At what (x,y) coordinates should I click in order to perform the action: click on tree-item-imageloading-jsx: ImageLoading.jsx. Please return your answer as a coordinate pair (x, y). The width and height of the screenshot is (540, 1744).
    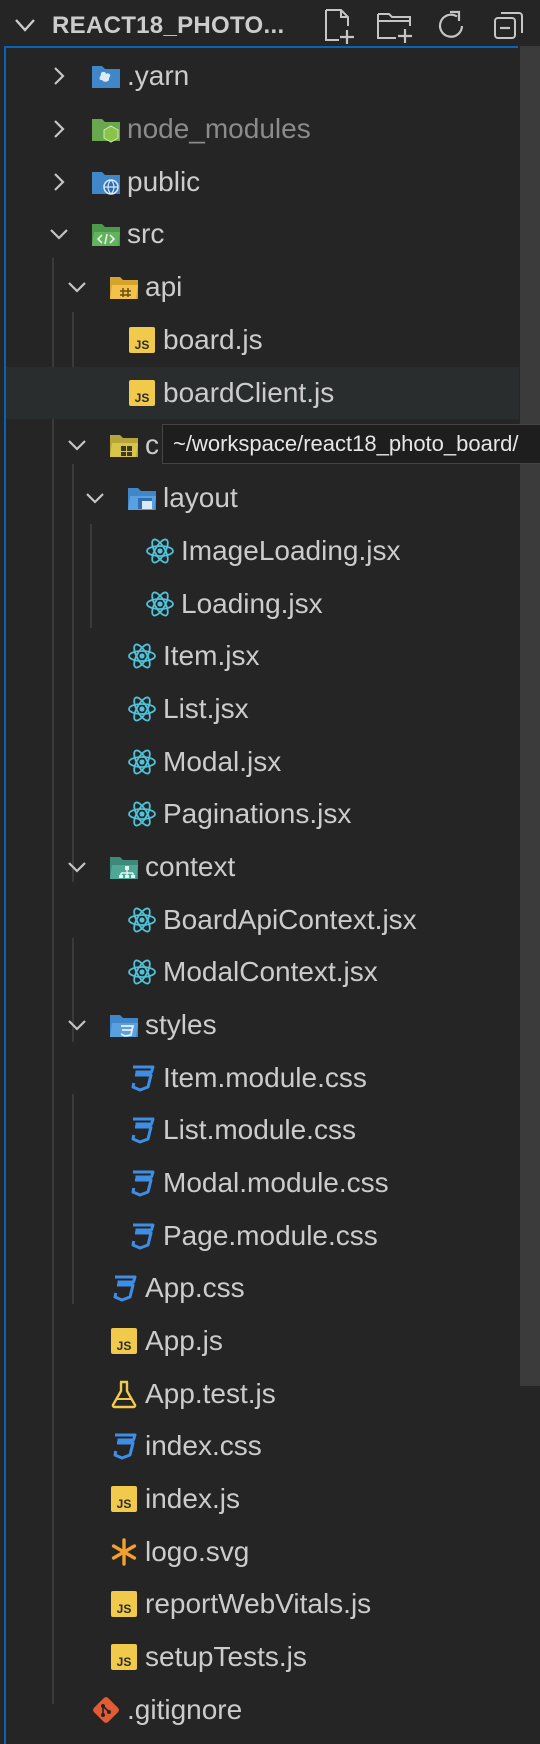
    Looking at the image, I should click on (273, 551).